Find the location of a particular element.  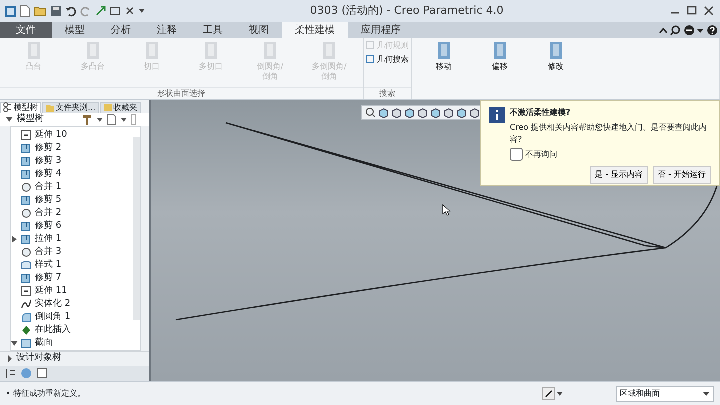

tree-item: 倒圆角 1 is located at coordinates (53, 318).